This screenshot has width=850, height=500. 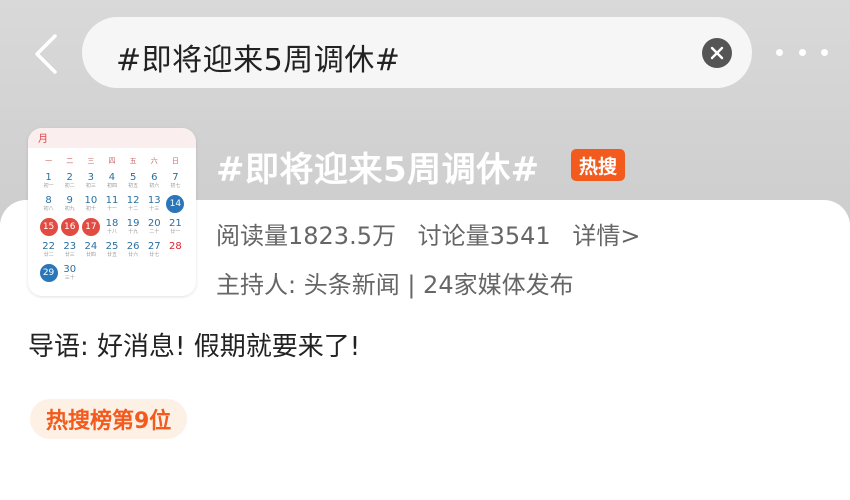 What do you see at coordinates (154, 255) in the screenshot?
I see `lunar-date-label: 廿七` at bounding box center [154, 255].